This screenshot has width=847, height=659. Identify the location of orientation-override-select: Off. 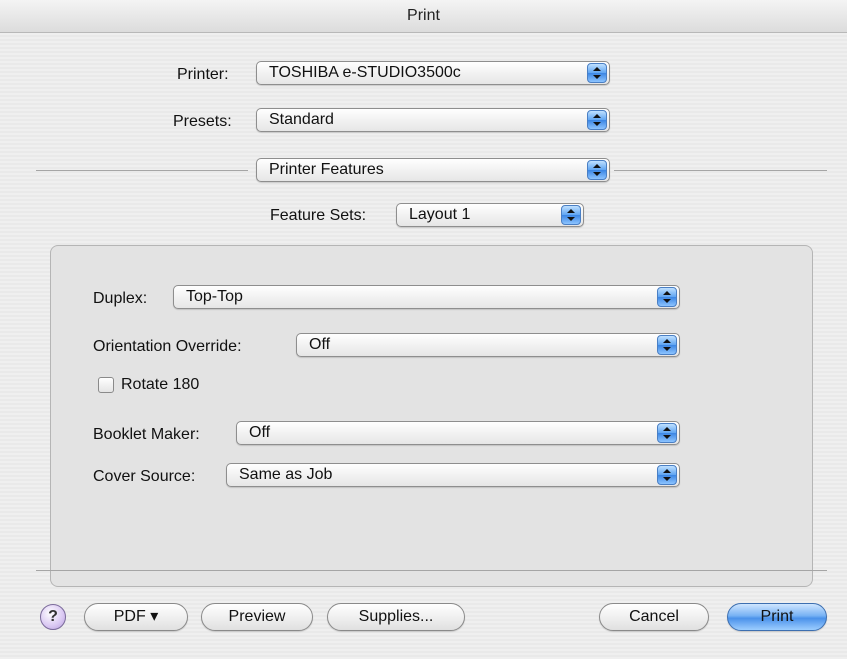
(488, 345).